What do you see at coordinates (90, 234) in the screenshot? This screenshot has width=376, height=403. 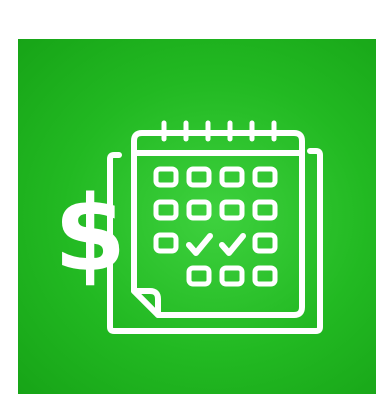 I see `dollar-sign-icon: $` at bounding box center [90, 234].